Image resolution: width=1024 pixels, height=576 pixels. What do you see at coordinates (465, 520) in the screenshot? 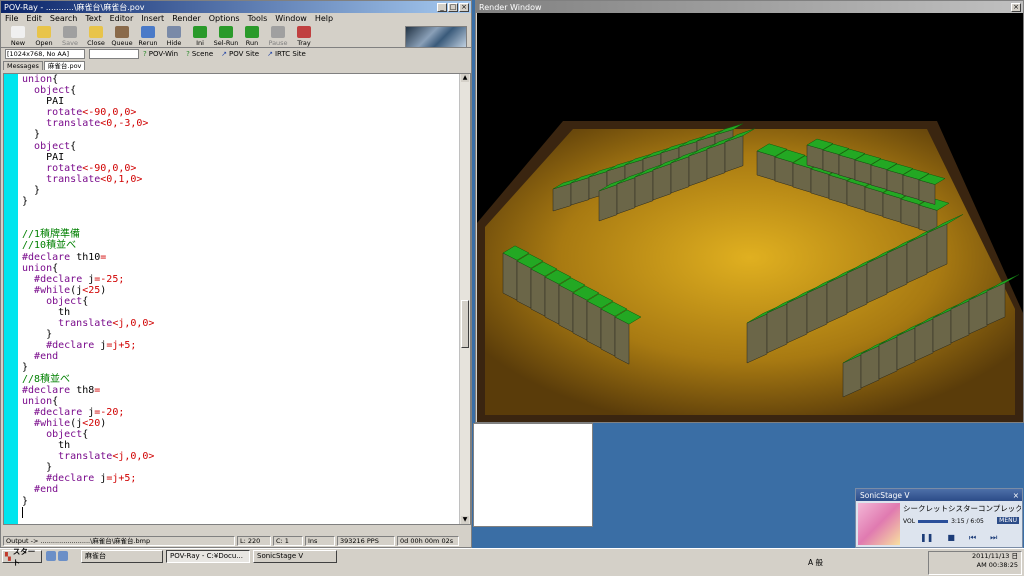
I see `scroll-down-icon: ▼` at bounding box center [465, 520].